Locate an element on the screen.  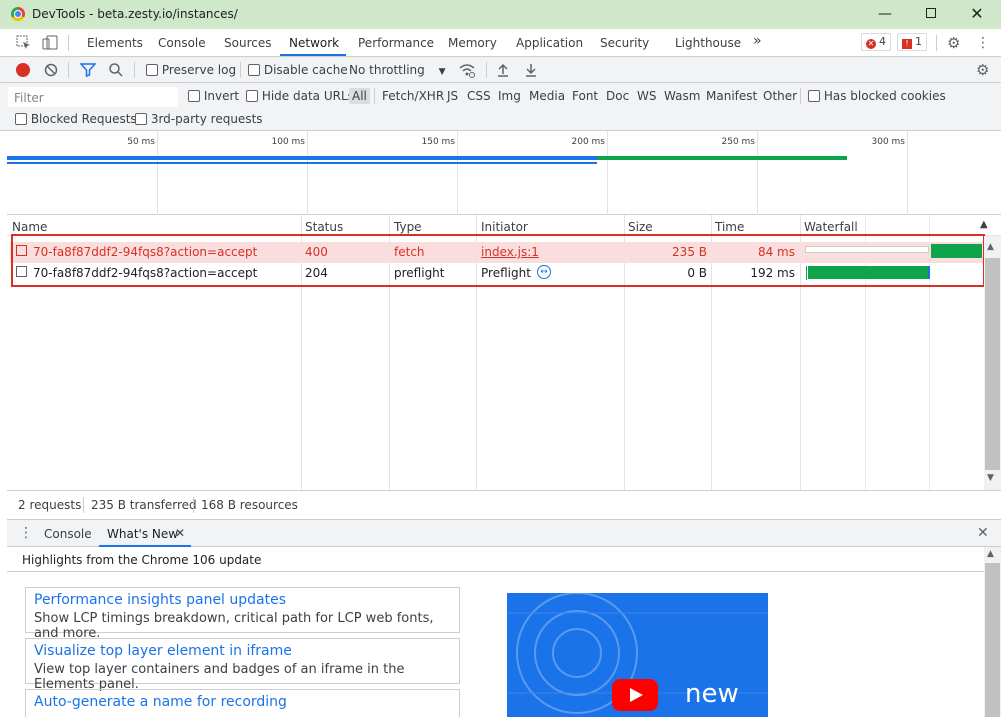
invert-checkbox: Invert is located at coordinates (213, 96).